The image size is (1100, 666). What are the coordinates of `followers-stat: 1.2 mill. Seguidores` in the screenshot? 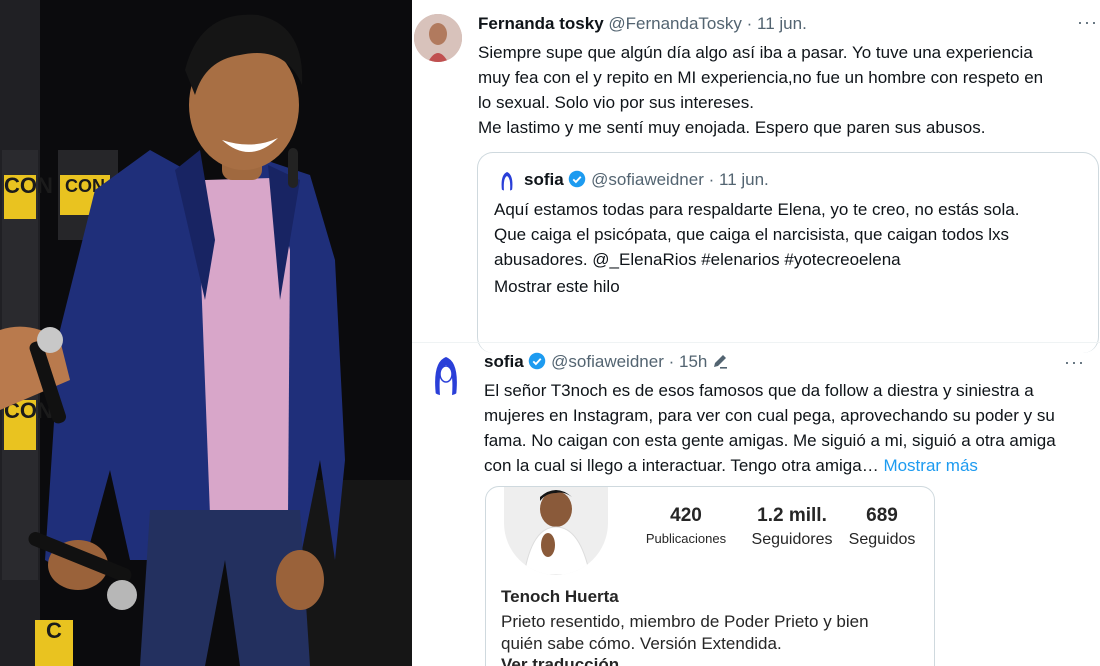 It's located at (792, 527).